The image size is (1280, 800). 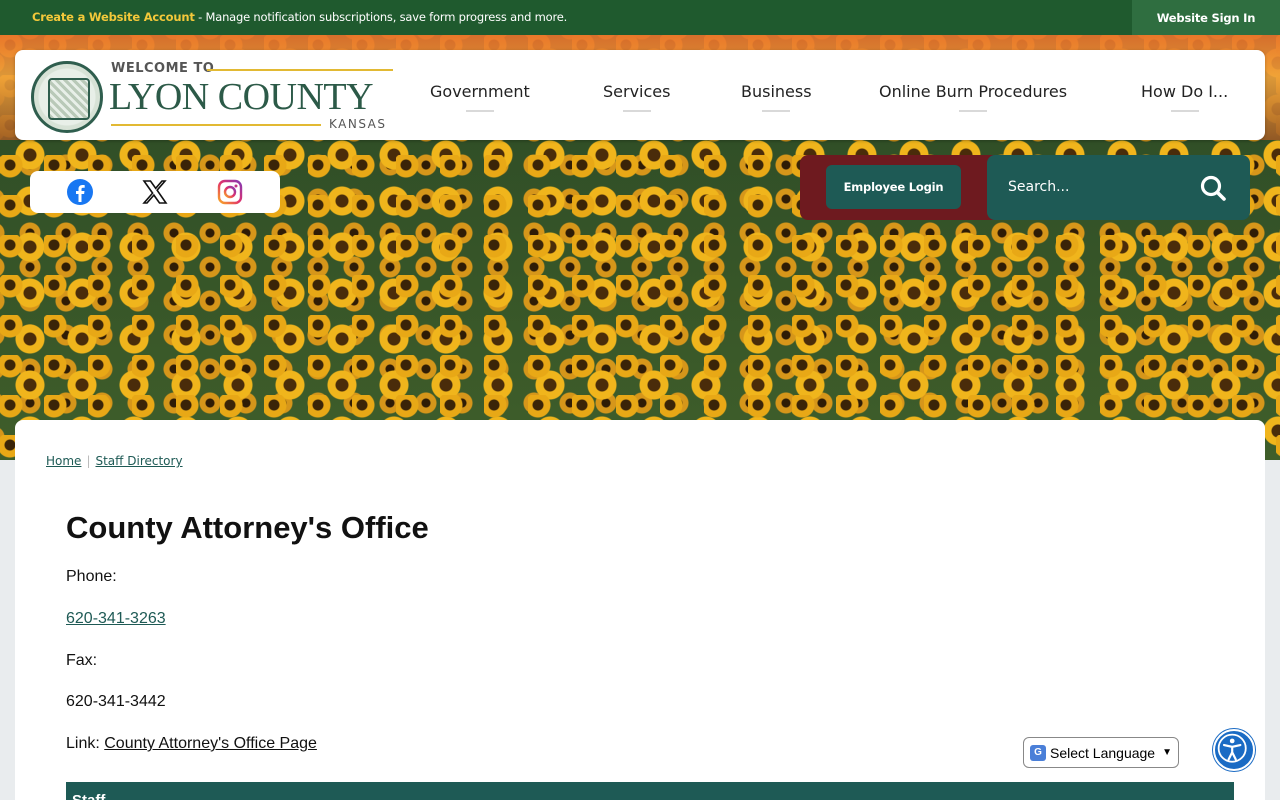 I want to click on chevron-down-icon: ▼, so click(x=1167, y=752).